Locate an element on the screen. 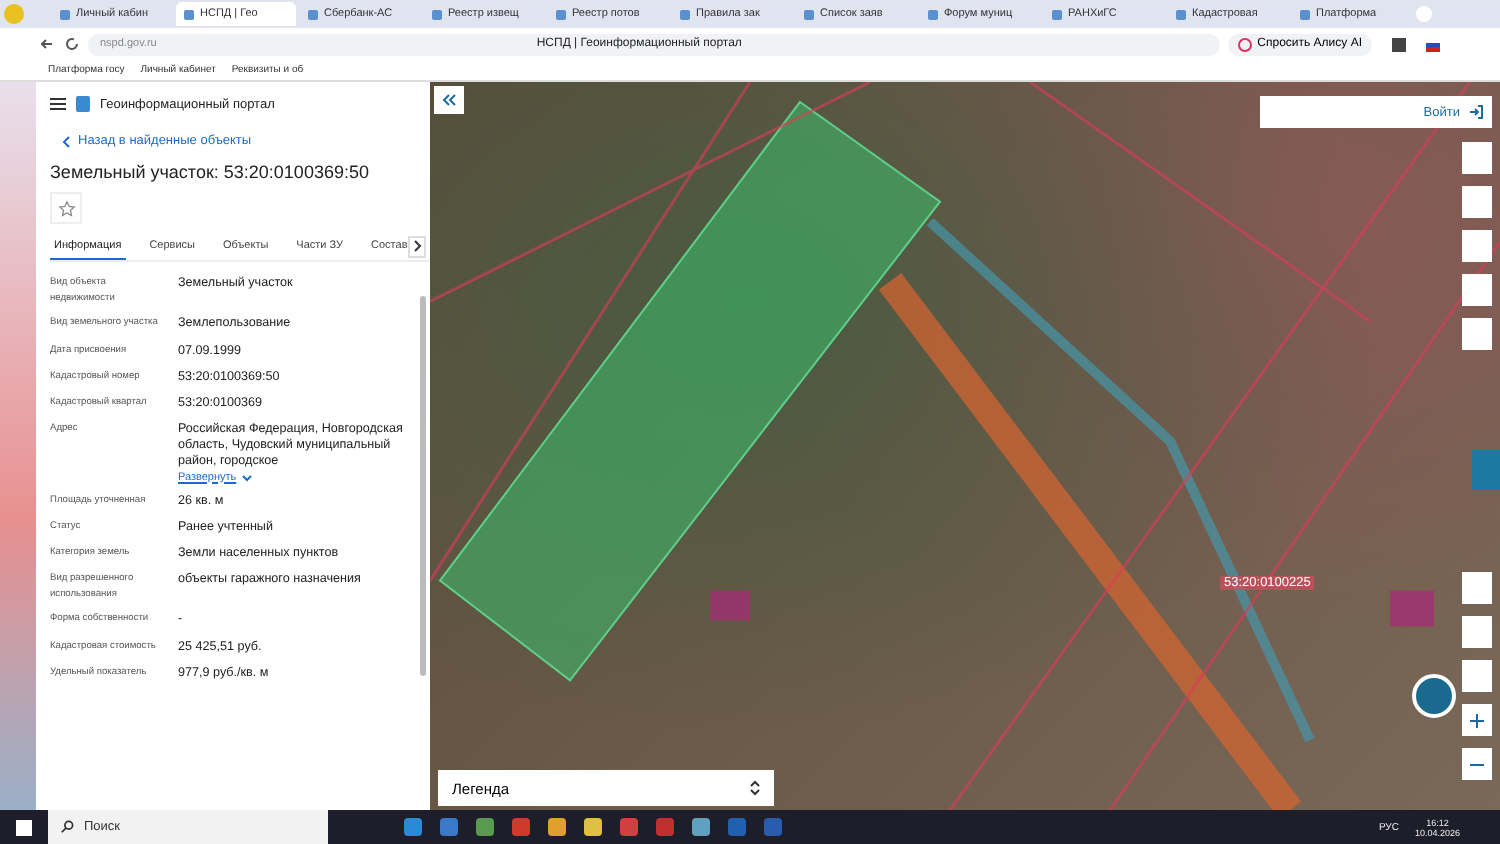 The height and width of the screenshot is (844, 1500). double-chevron-left-icon is located at coordinates (449, 100).